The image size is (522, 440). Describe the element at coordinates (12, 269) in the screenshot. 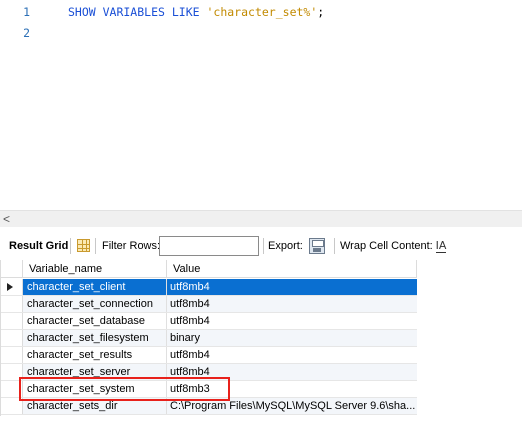

I see `row-gutter-header` at that location.